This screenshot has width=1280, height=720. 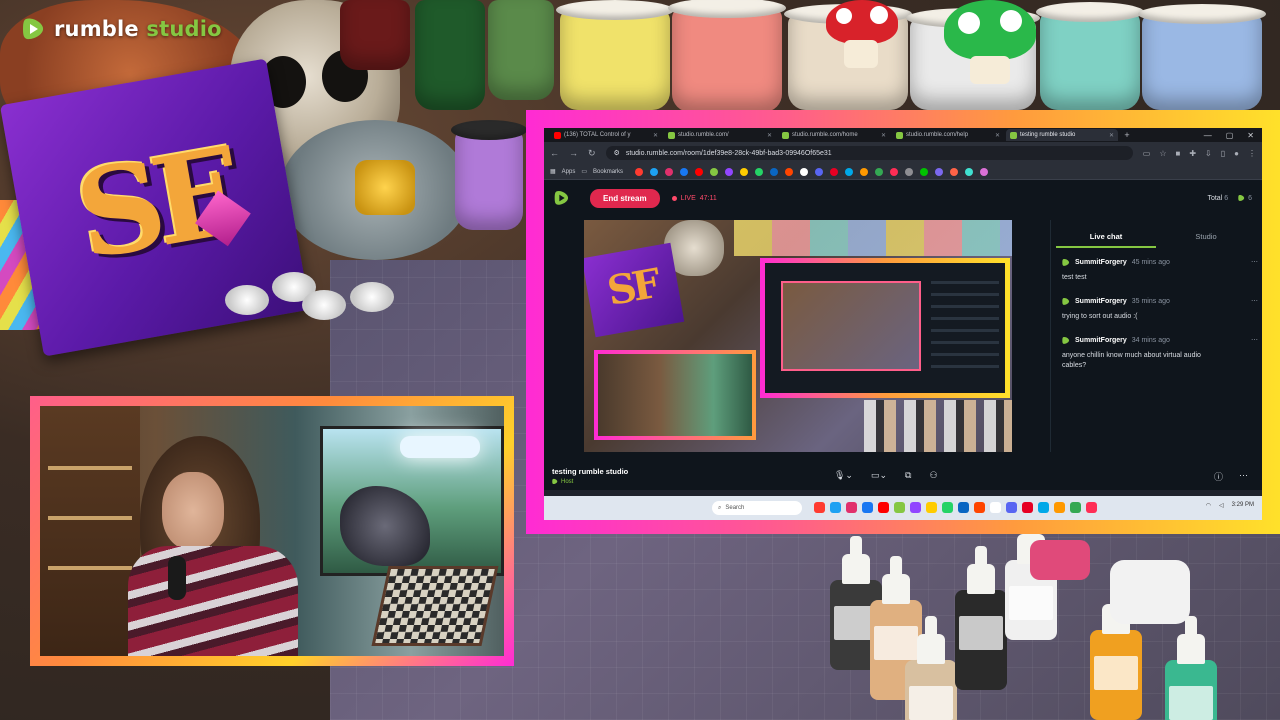 I want to click on preview-sf-card: SF, so click(x=634, y=290).